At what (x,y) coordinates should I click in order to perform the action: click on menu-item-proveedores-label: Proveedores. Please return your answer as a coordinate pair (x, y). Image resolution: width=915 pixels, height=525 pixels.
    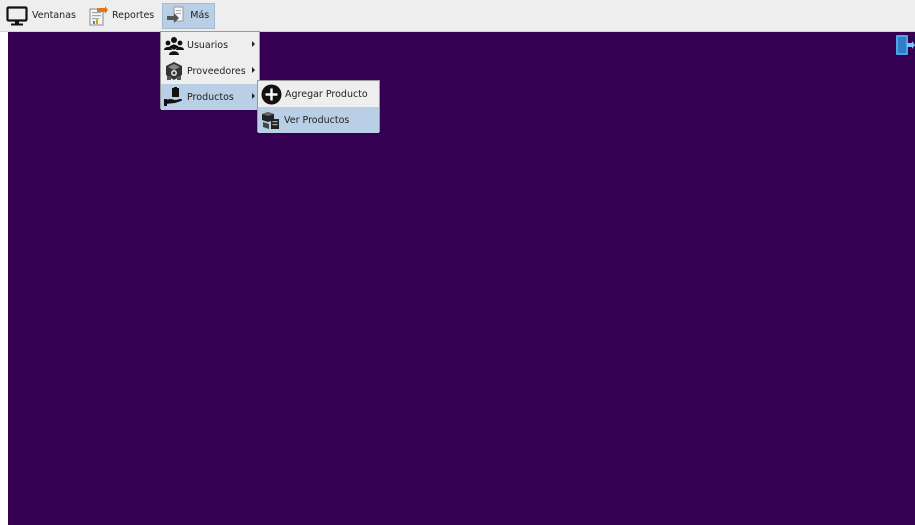
    Looking at the image, I should click on (216, 71).